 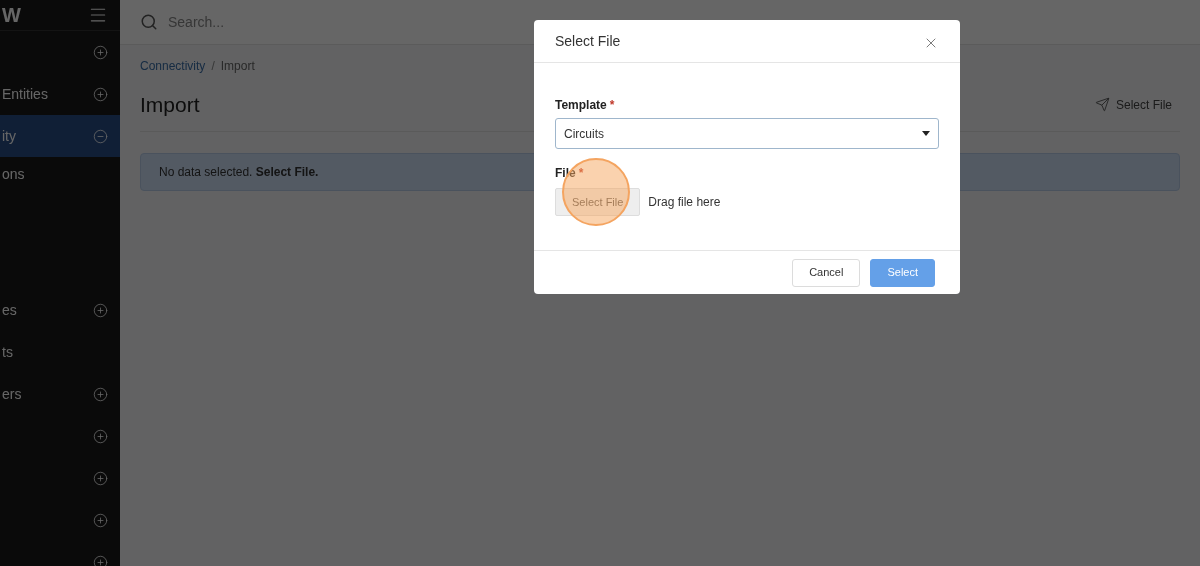 What do you see at coordinates (926, 133) in the screenshot?
I see `caret-icon` at bounding box center [926, 133].